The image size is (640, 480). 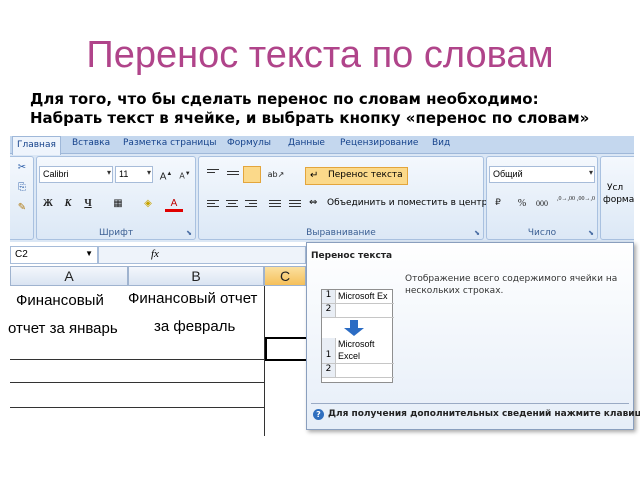 What do you see at coordinates (251, 205) in the screenshot?
I see `align-right-icon` at bounding box center [251, 205].